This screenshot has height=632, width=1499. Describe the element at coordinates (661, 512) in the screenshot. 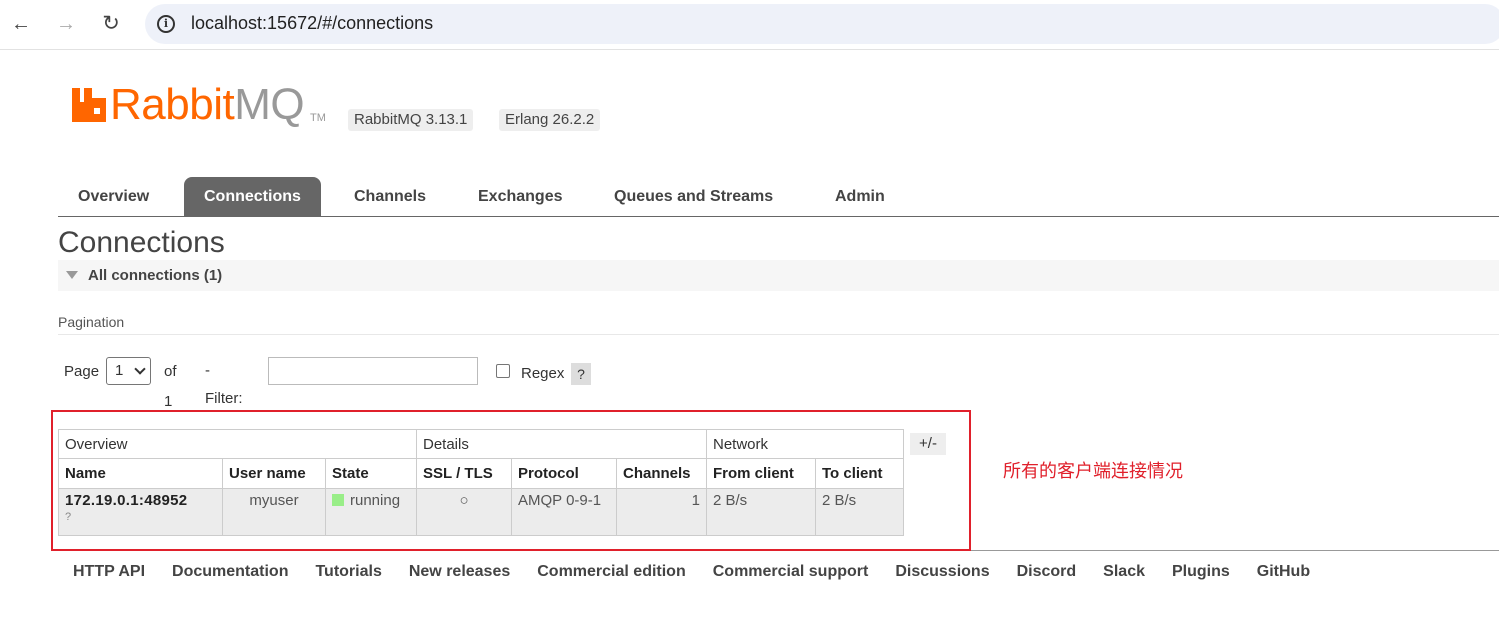

I see `cell-channels: 1` at that location.